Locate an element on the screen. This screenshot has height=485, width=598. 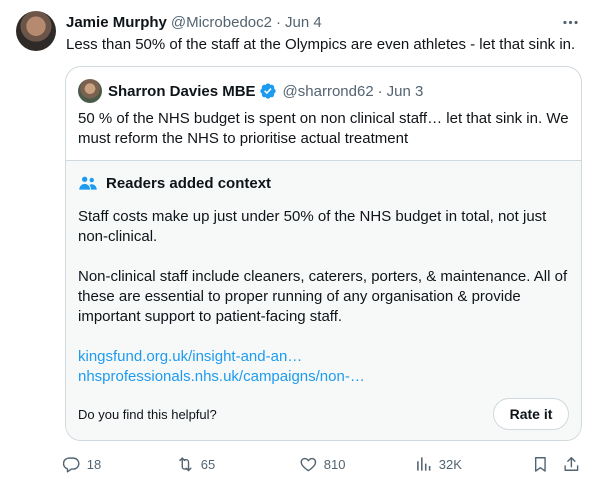
retweet-button: 65 is located at coordinates (195, 464).